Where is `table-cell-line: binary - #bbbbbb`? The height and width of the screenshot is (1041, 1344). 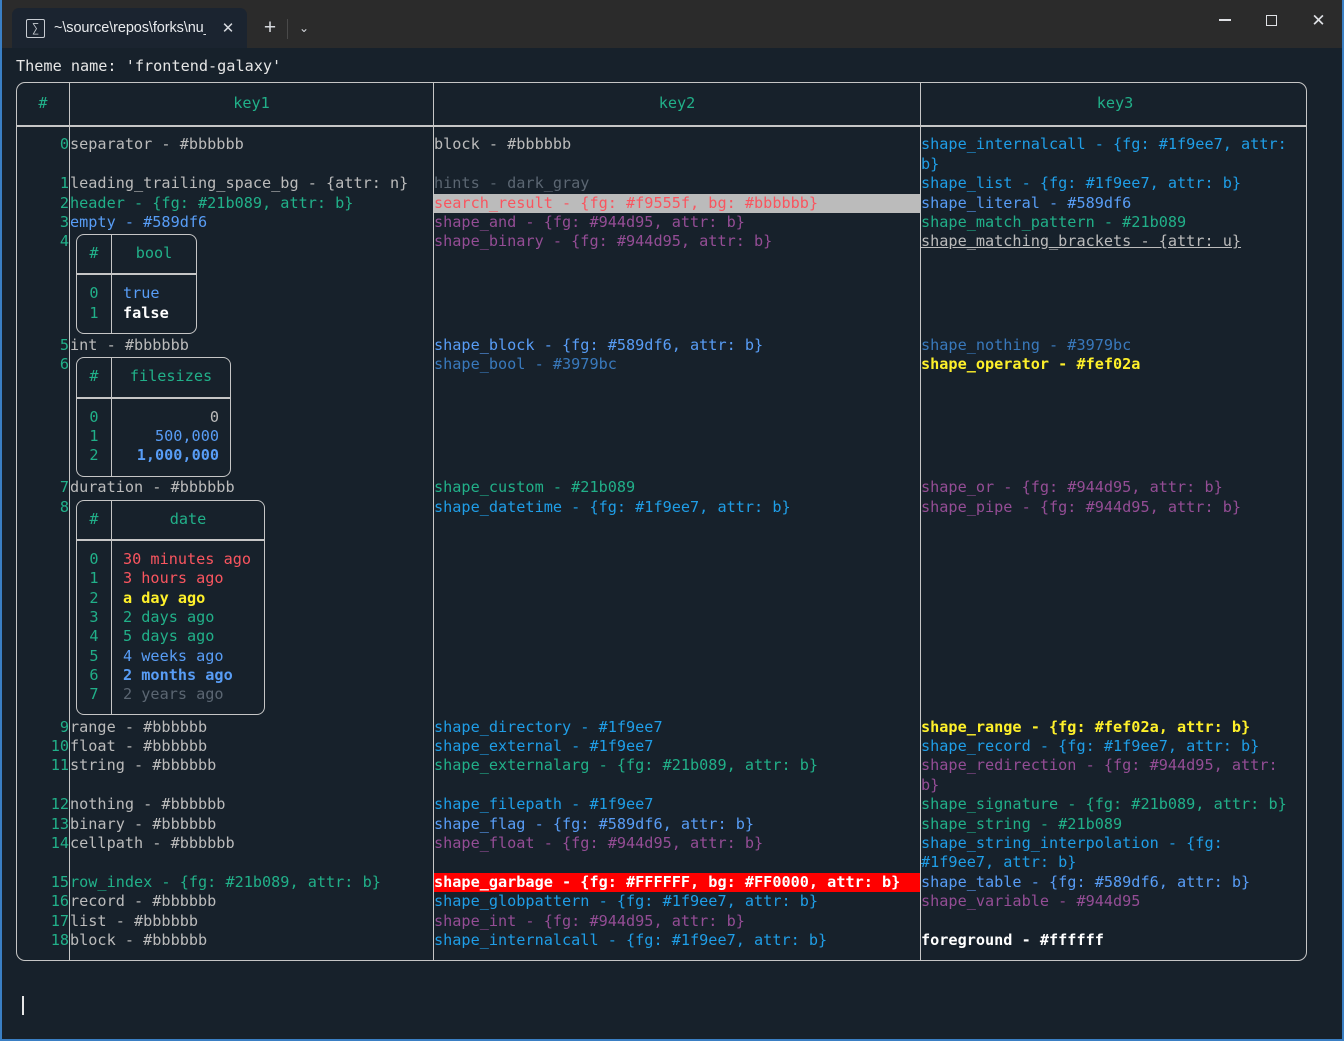 table-cell-line: binary - #bbbbbb is located at coordinates (143, 823).